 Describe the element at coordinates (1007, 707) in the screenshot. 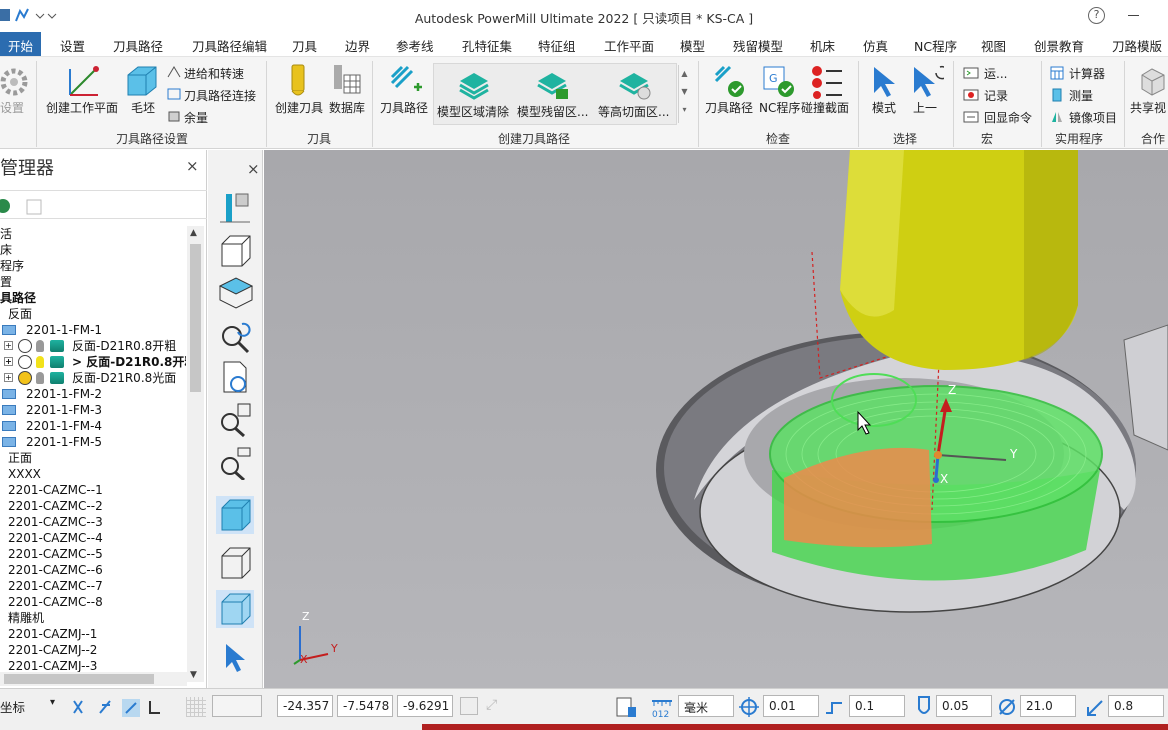

I see `diameter-icon` at that location.